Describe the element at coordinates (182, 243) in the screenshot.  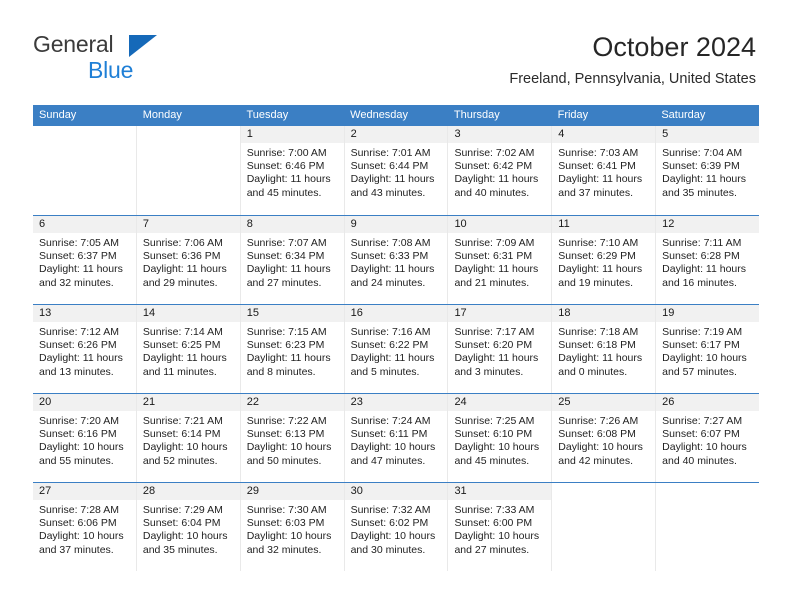
I see `sunrise-text: Sunrise: 7:06 AM` at that location.